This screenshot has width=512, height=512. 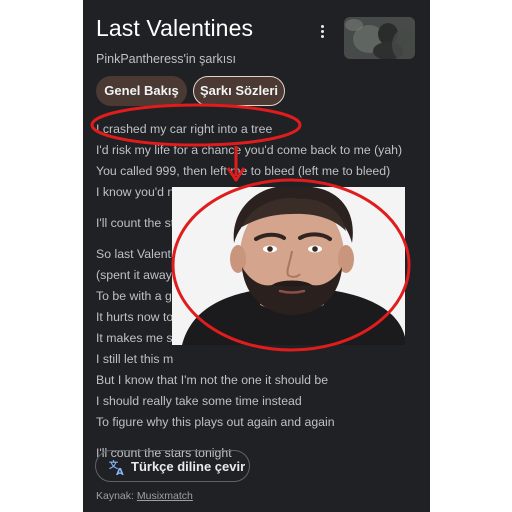 What do you see at coordinates (323, 32) in the screenshot?
I see `more-vert-icon` at bounding box center [323, 32].